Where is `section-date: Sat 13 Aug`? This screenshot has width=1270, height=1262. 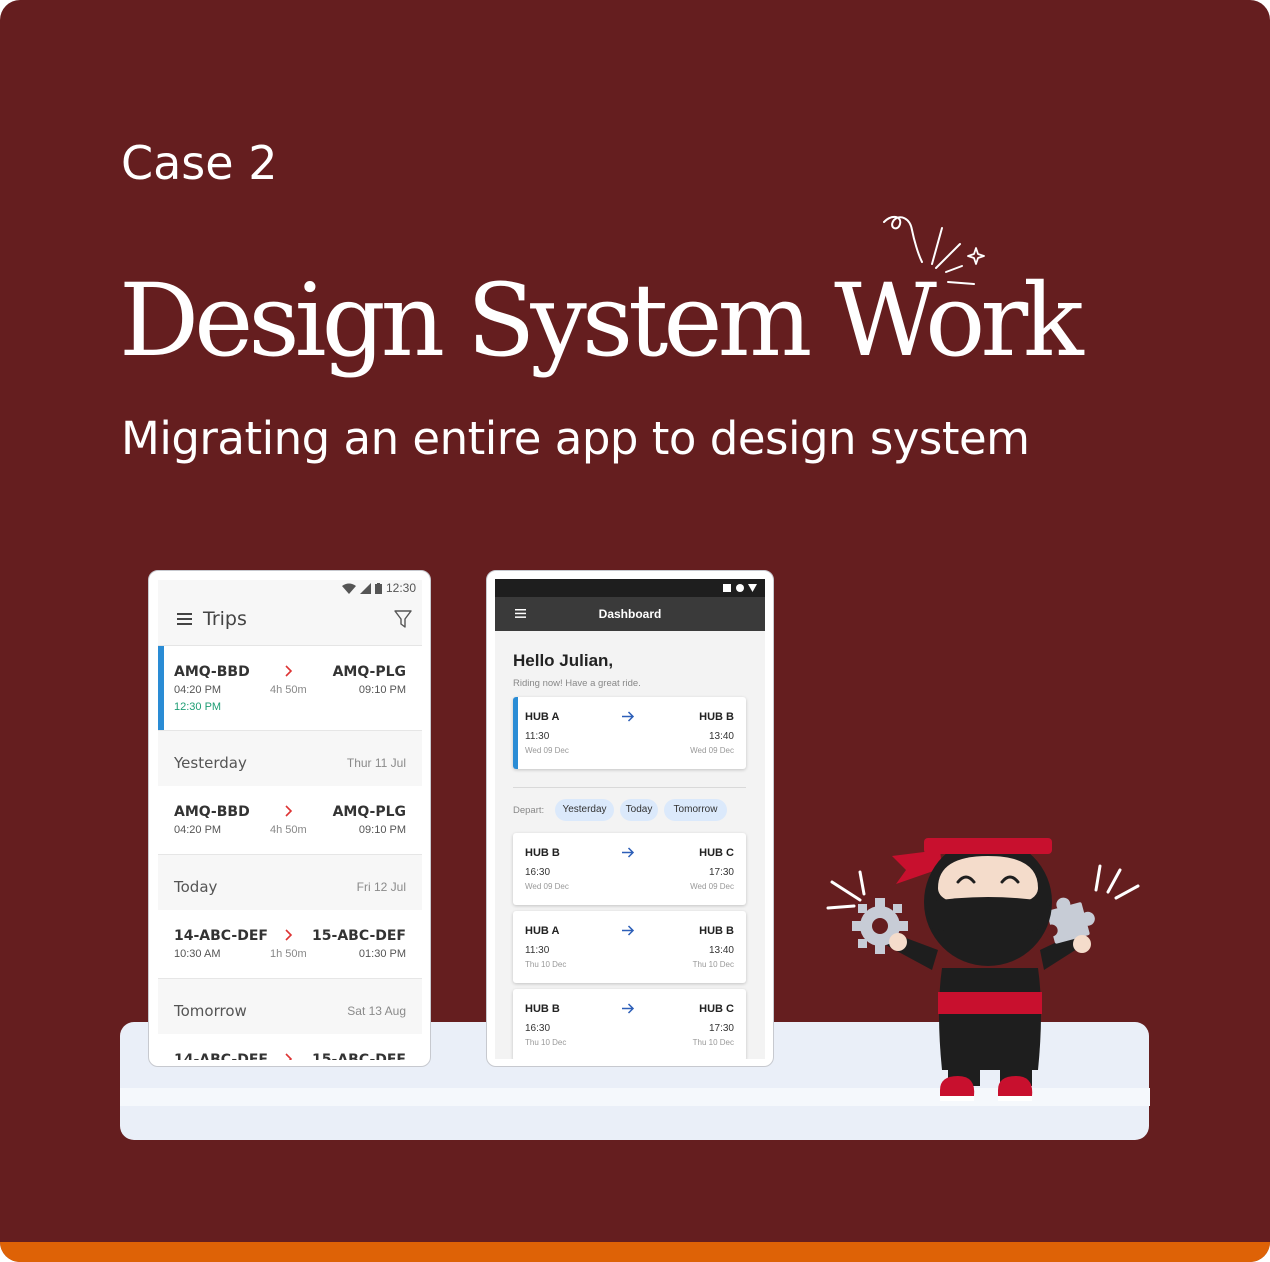 section-date: Sat 13 Aug is located at coordinates (376, 1011).